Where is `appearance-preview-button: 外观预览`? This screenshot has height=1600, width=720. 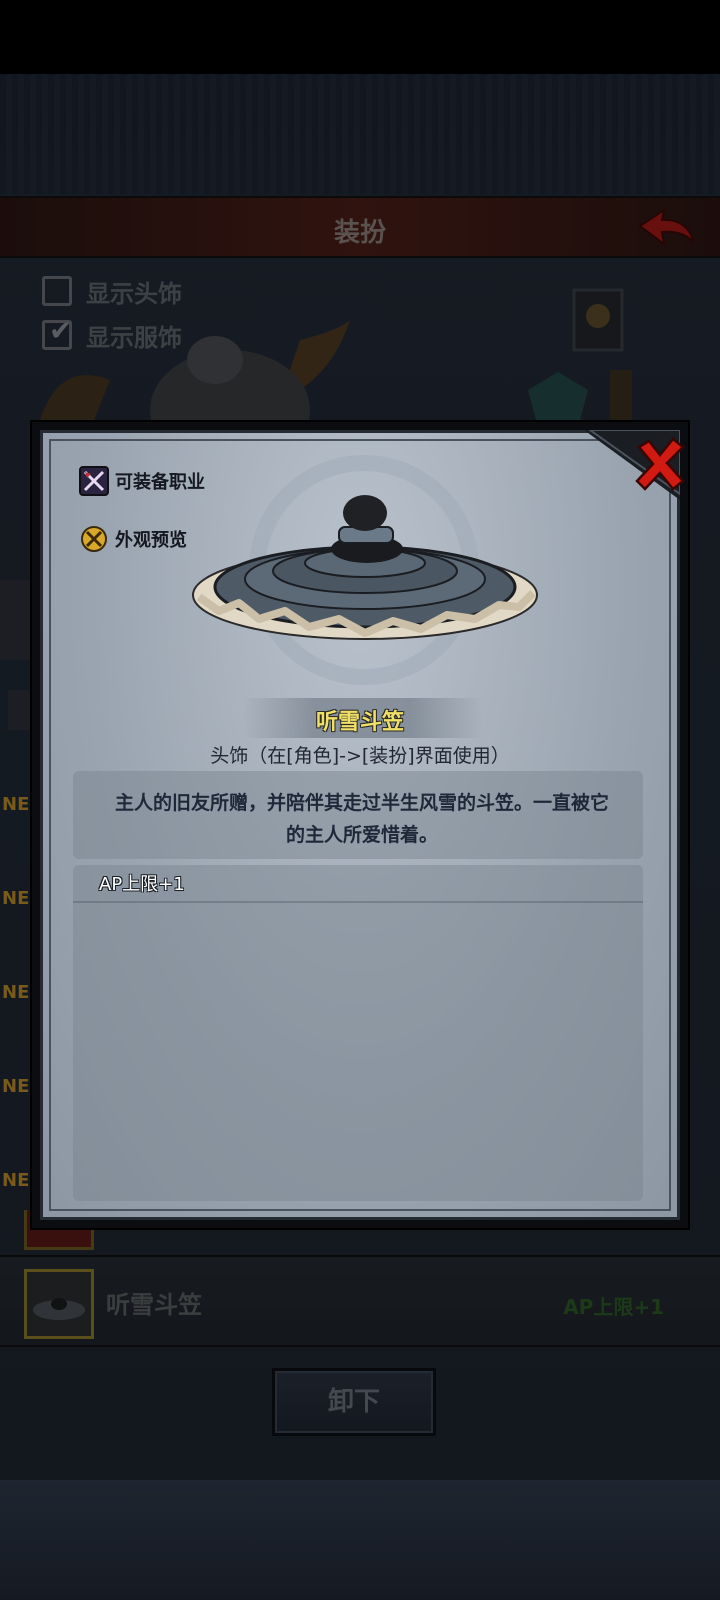 appearance-preview-button: 外观预览 is located at coordinates (133, 539).